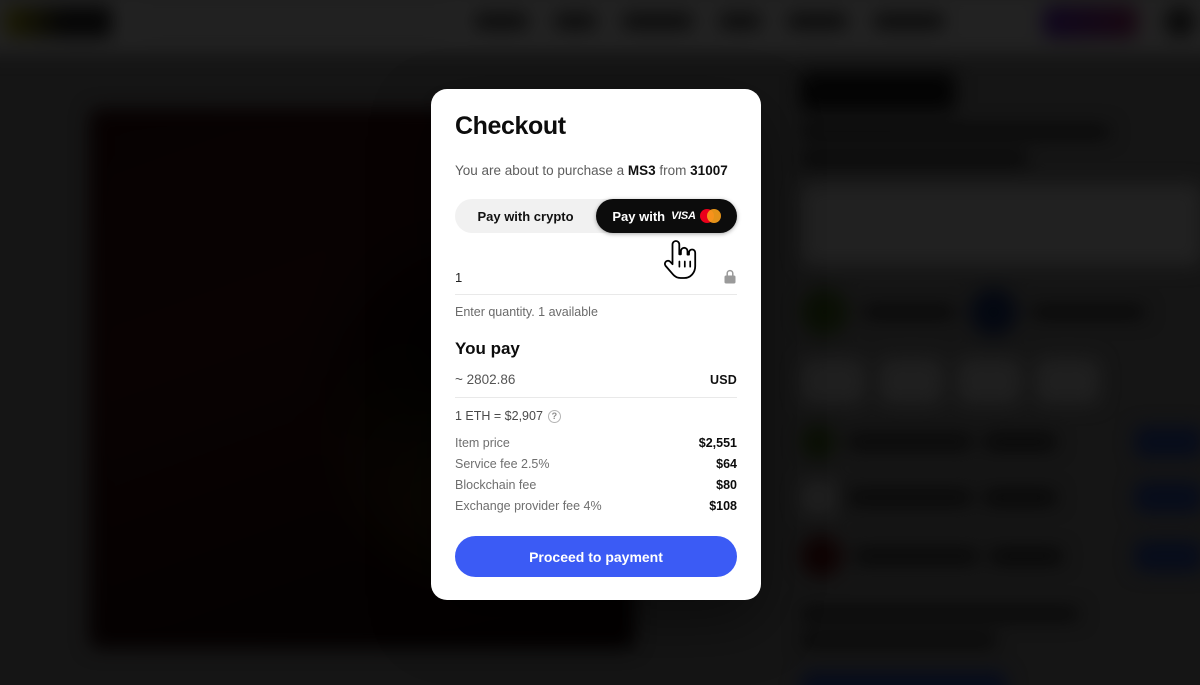 This screenshot has width=1200, height=685. What do you see at coordinates (730, 277) in the screenshot?
I see `lock-icon` at bounding box center [730, 277].